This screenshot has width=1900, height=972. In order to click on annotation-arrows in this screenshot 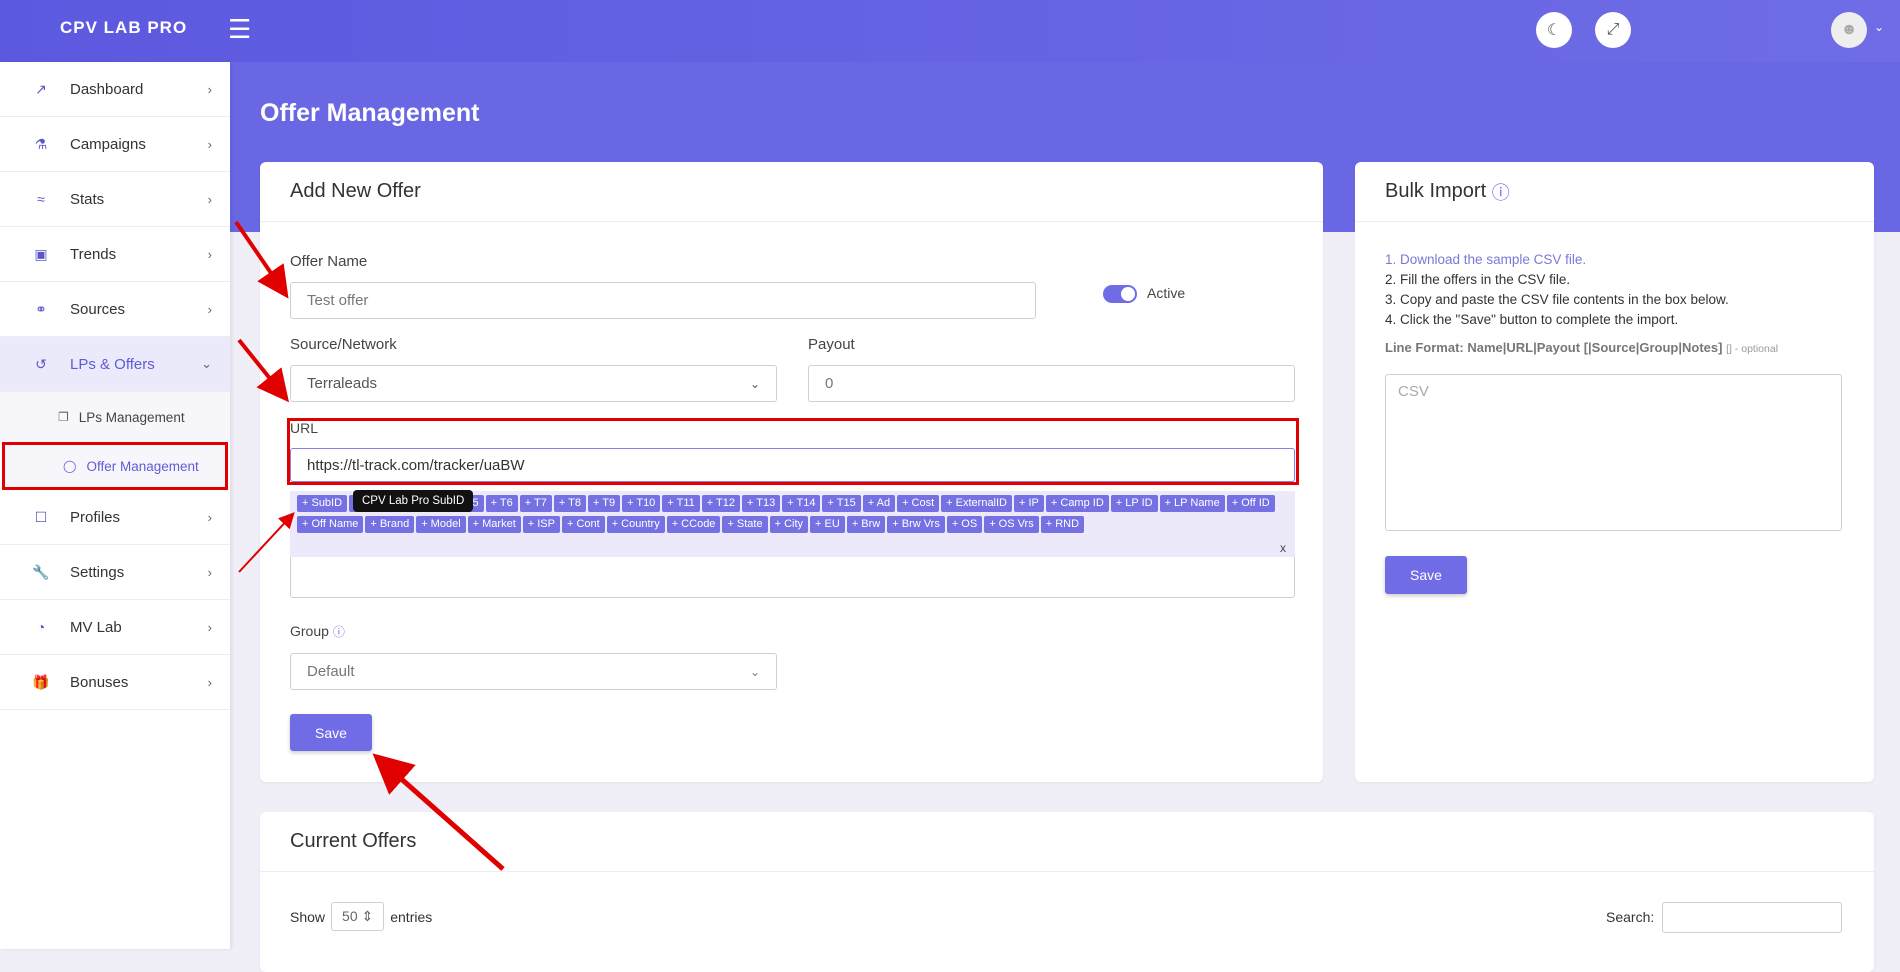, I will do `click(369, 545)`.